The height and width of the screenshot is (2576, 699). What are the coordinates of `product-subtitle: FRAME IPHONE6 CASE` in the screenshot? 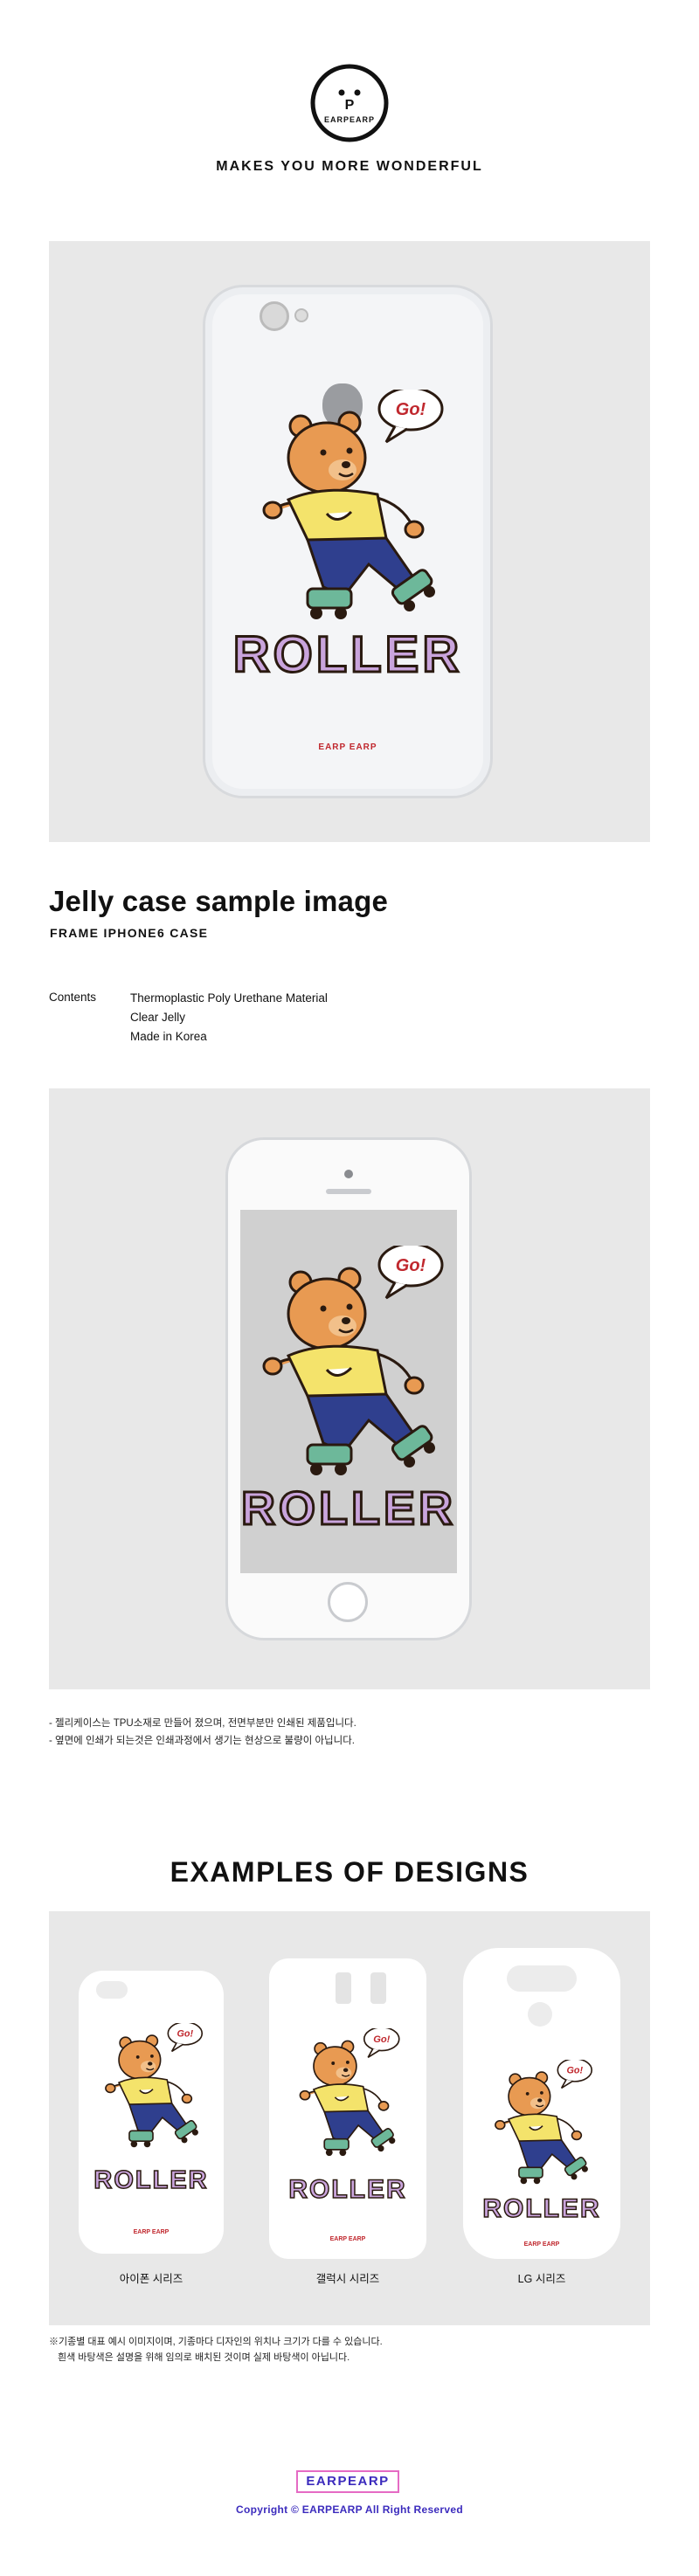 It's located at (129, 933).